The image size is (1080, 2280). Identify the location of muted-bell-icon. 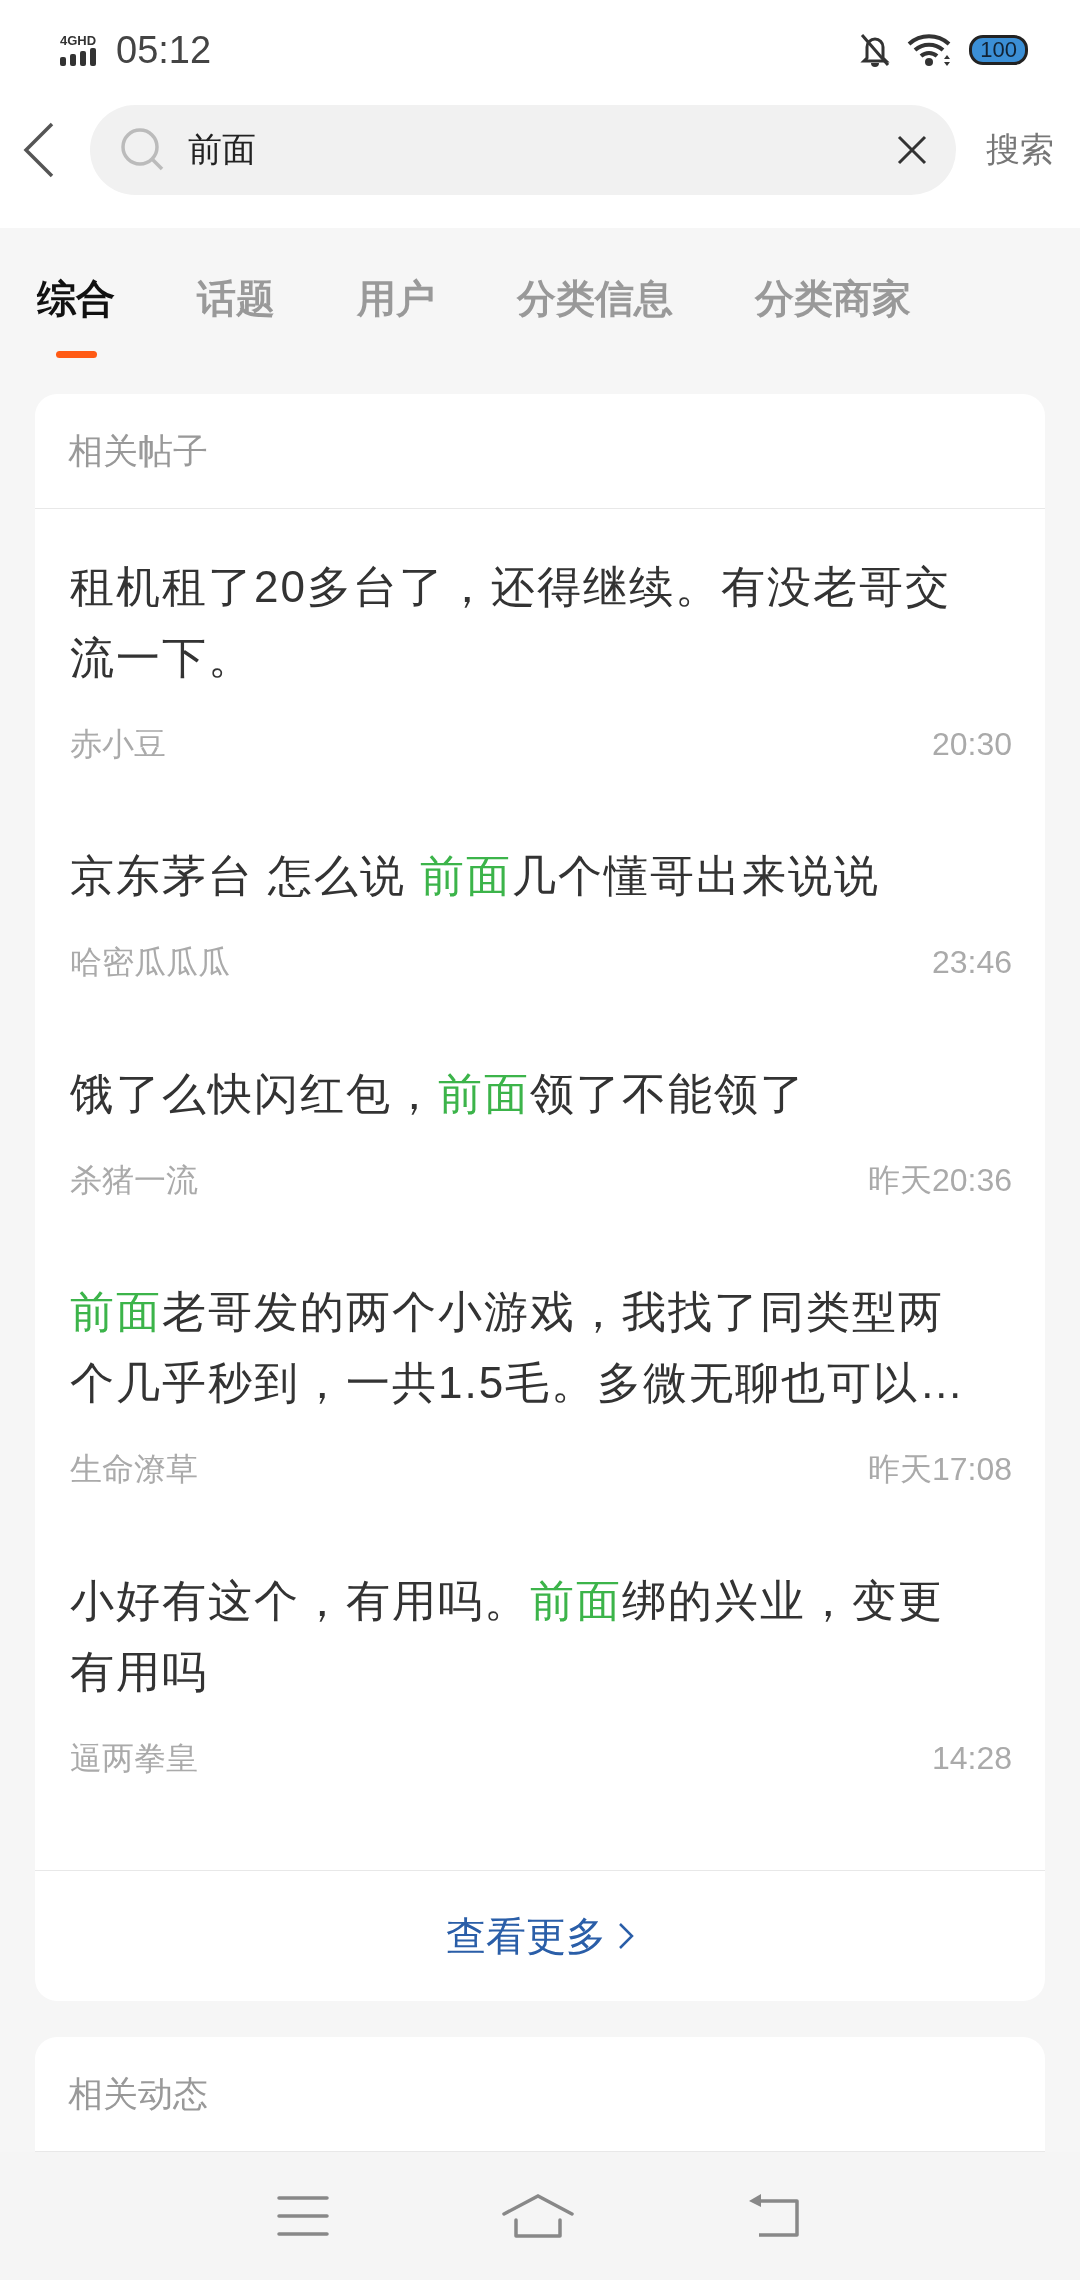
(875, 50).